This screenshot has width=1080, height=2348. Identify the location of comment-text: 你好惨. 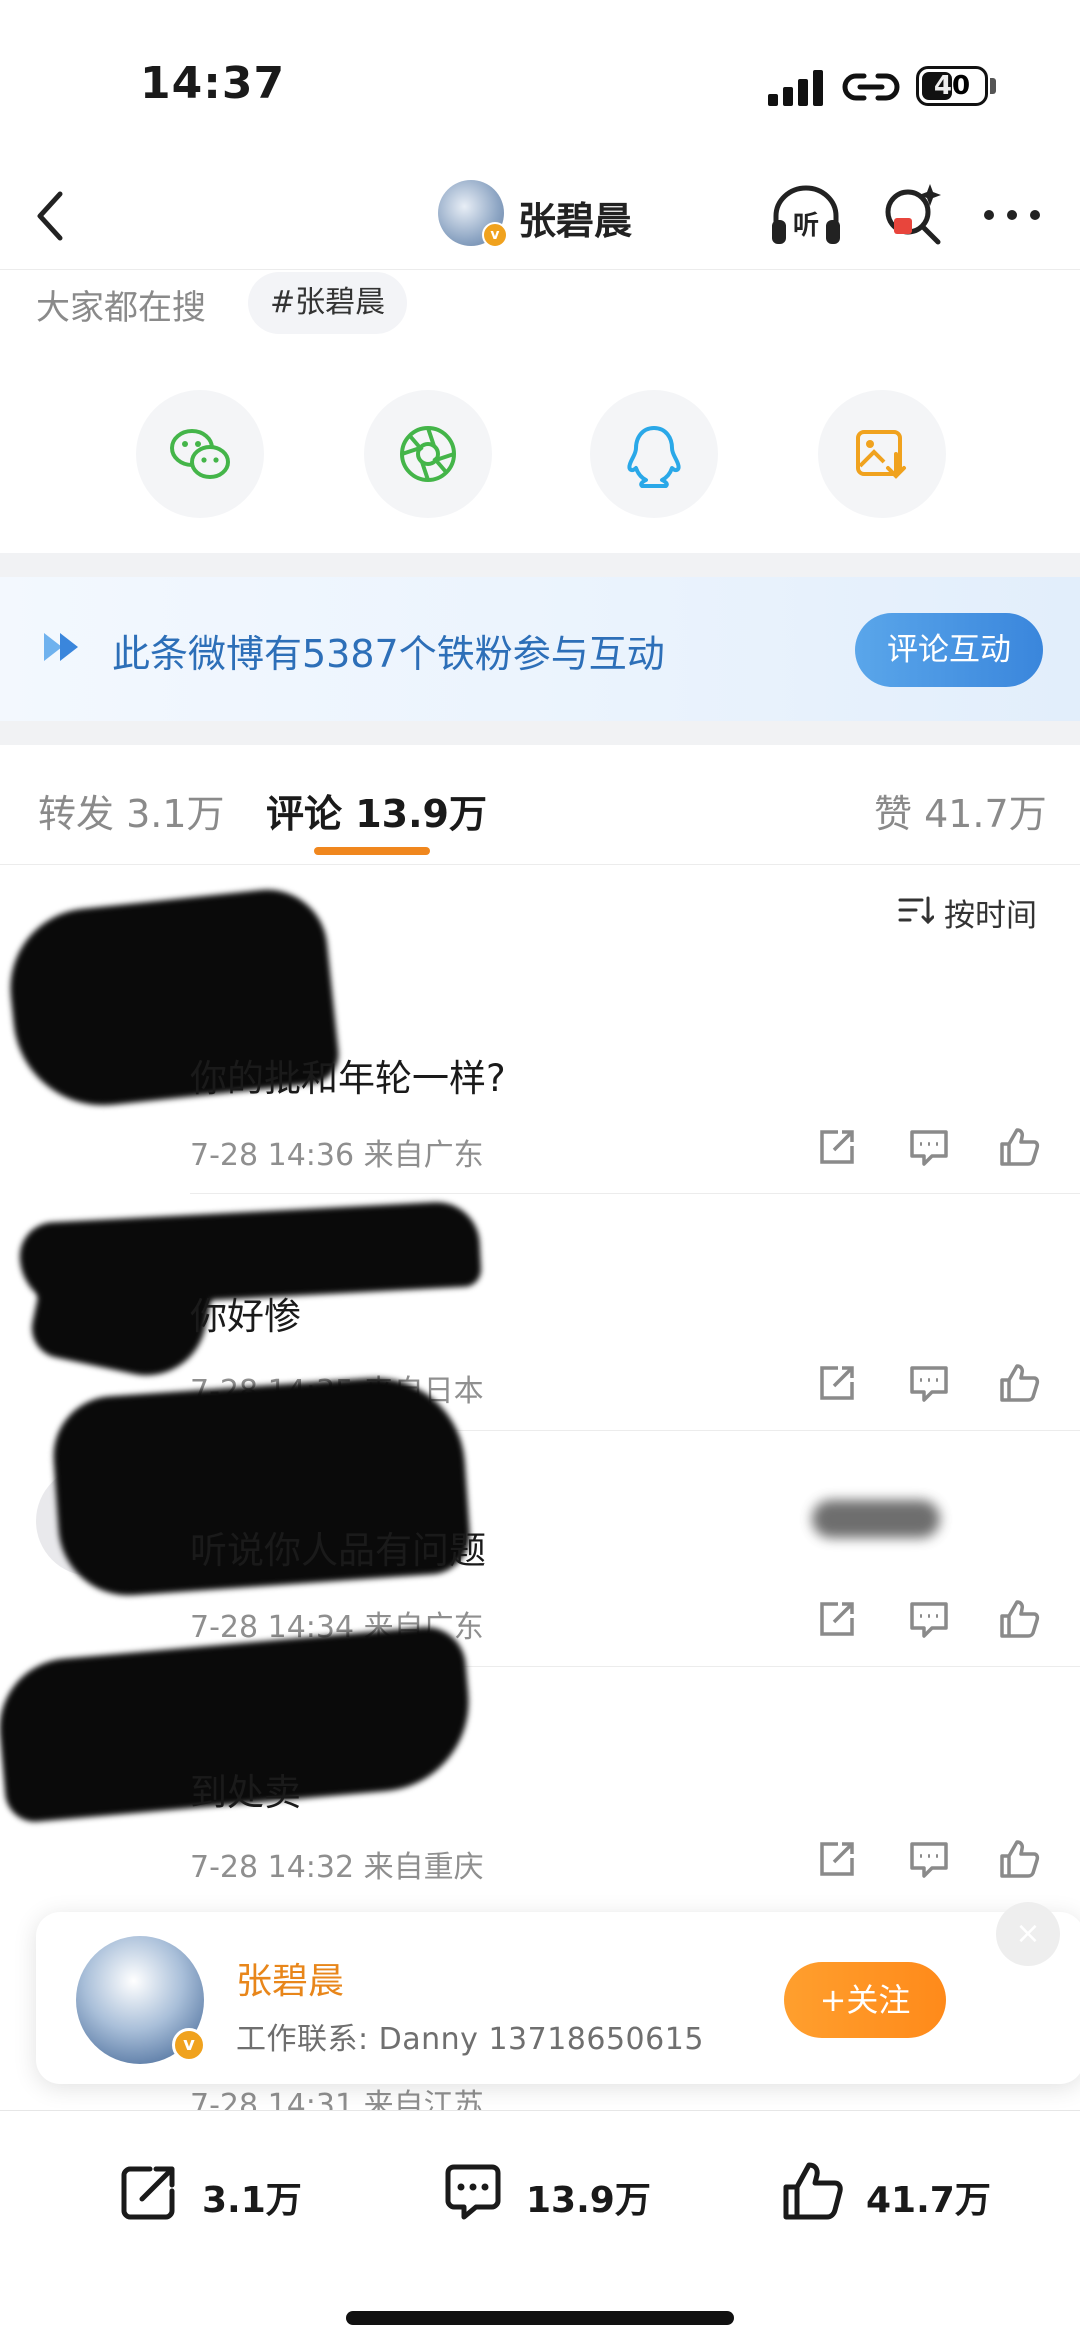
(245, 1316).